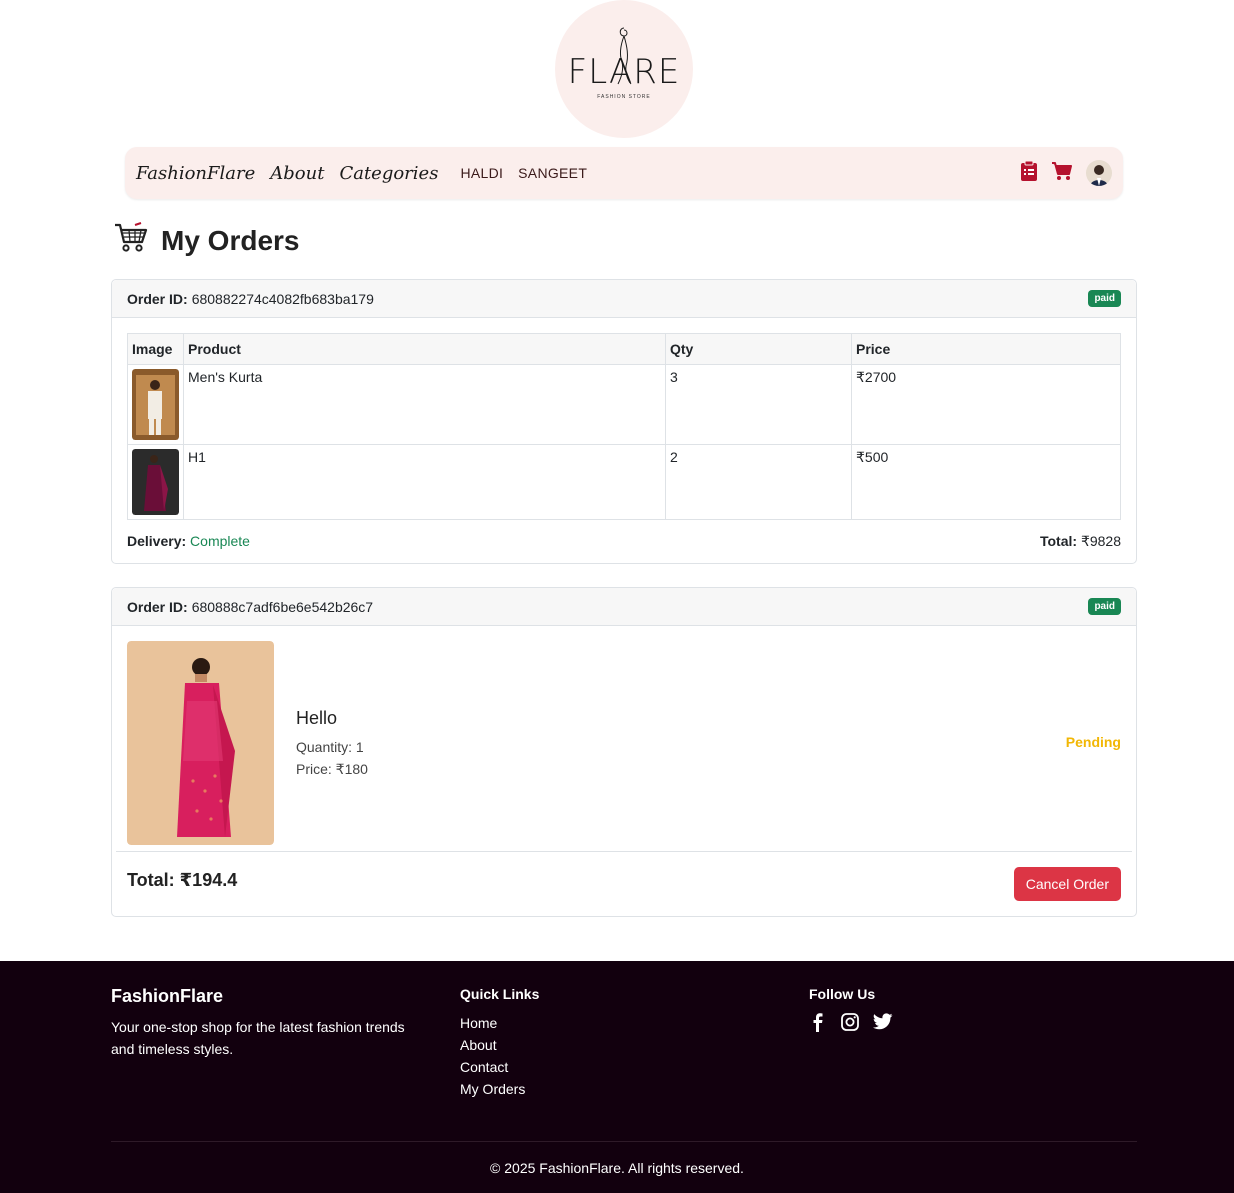  Describe the element at coordinates (624, 885) in the screenshot. I see `order-footer: Total: ₹194.4 Cancel Order` at that location.